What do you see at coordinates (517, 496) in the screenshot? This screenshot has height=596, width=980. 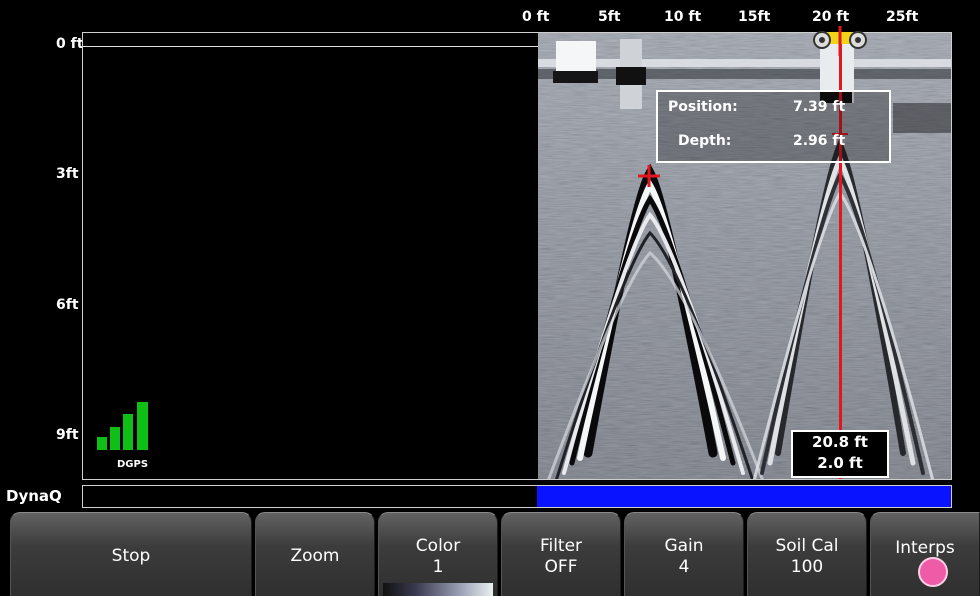 I see `dynaq-bar` at bounding box center [517, 496].